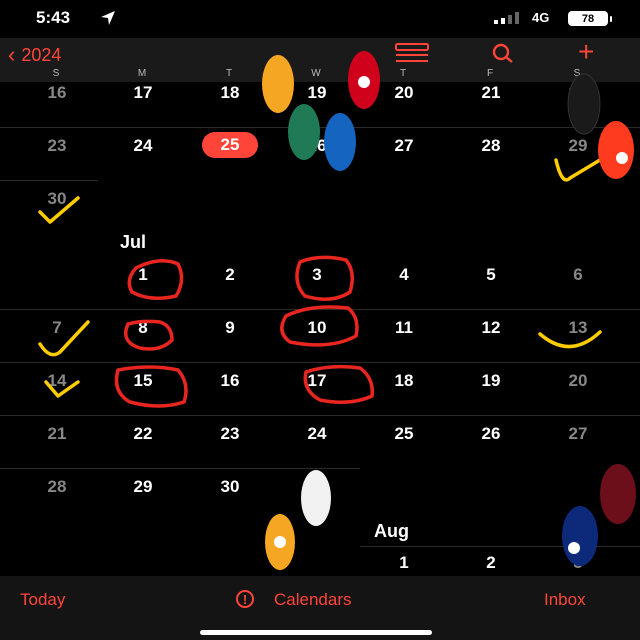  Describe the element at coordinates (490, 73) in the screenshot. I see `weekday-fri: F` at that location.